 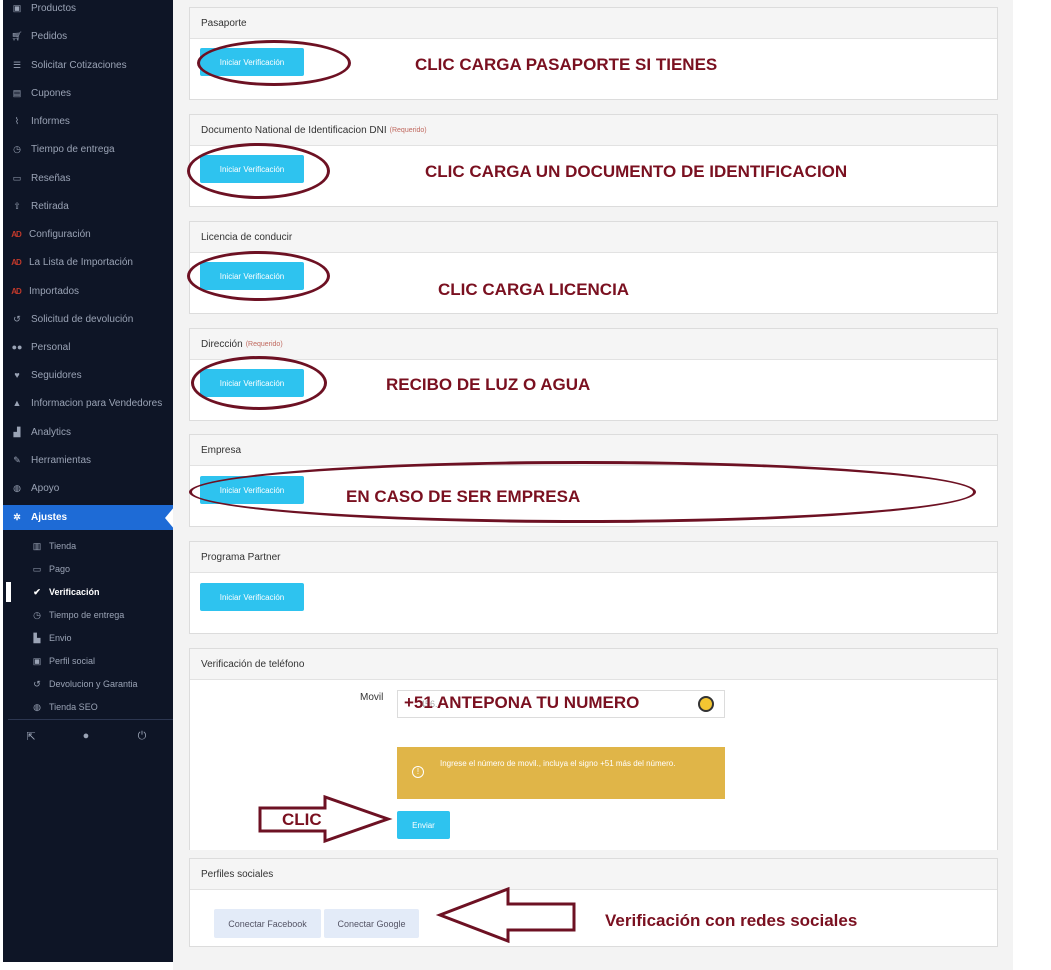 I want to click on arrow-left-icon, so click(x=505, y=915).